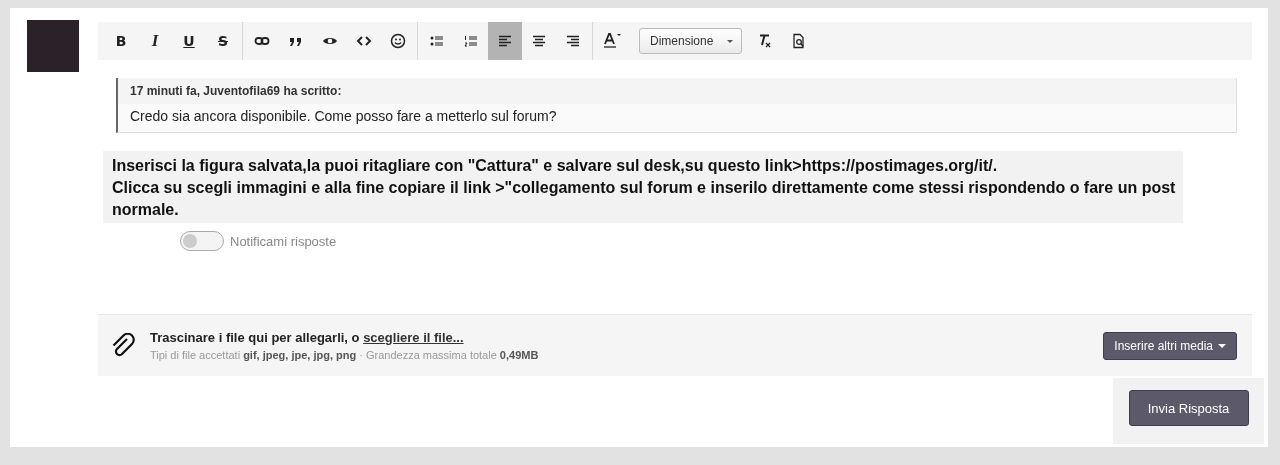 The width and height of the screenshot is (1280, 465). I want to click on align-left-icon, so click(505, 41).